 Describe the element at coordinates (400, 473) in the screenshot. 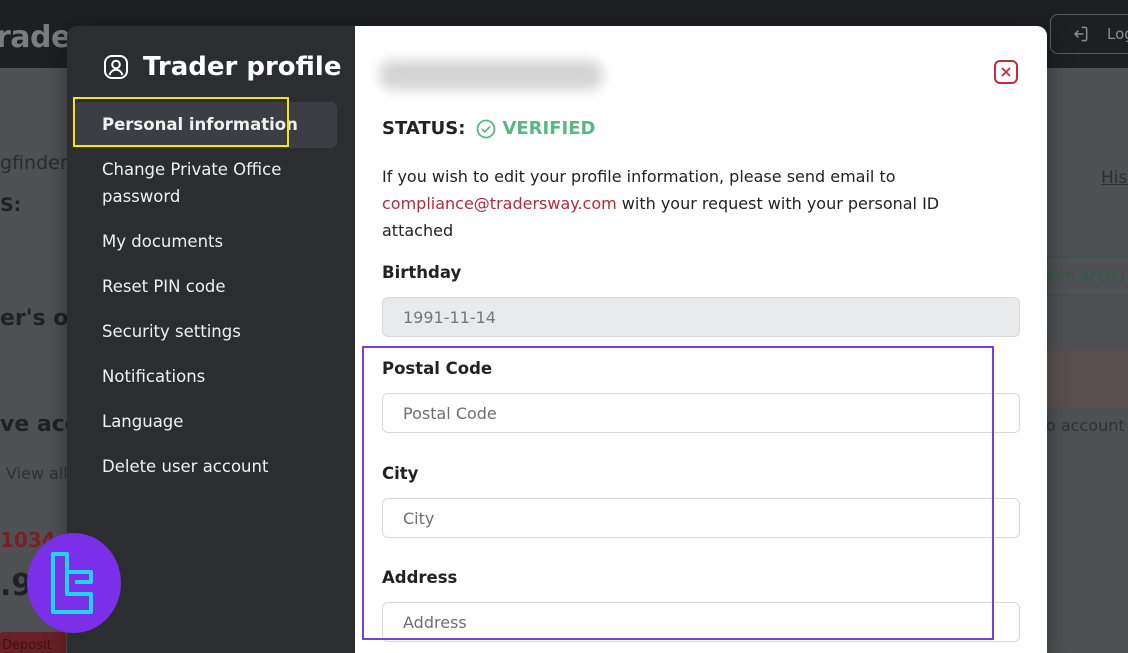

I see `city-label: City` at that location.